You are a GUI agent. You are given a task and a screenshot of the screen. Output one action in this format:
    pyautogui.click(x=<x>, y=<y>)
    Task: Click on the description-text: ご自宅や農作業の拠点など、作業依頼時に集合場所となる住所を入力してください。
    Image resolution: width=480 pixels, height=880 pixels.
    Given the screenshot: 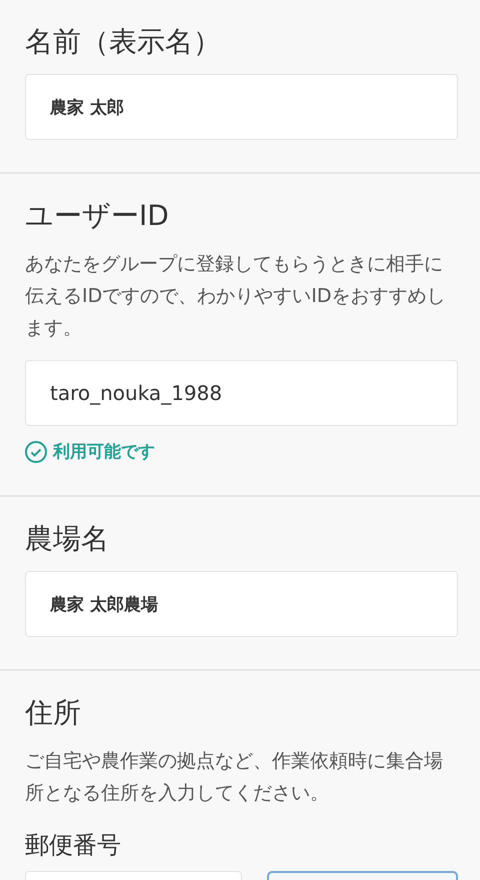 What is the action you would take?
    pyautogui.click(x=234, y=777)
    